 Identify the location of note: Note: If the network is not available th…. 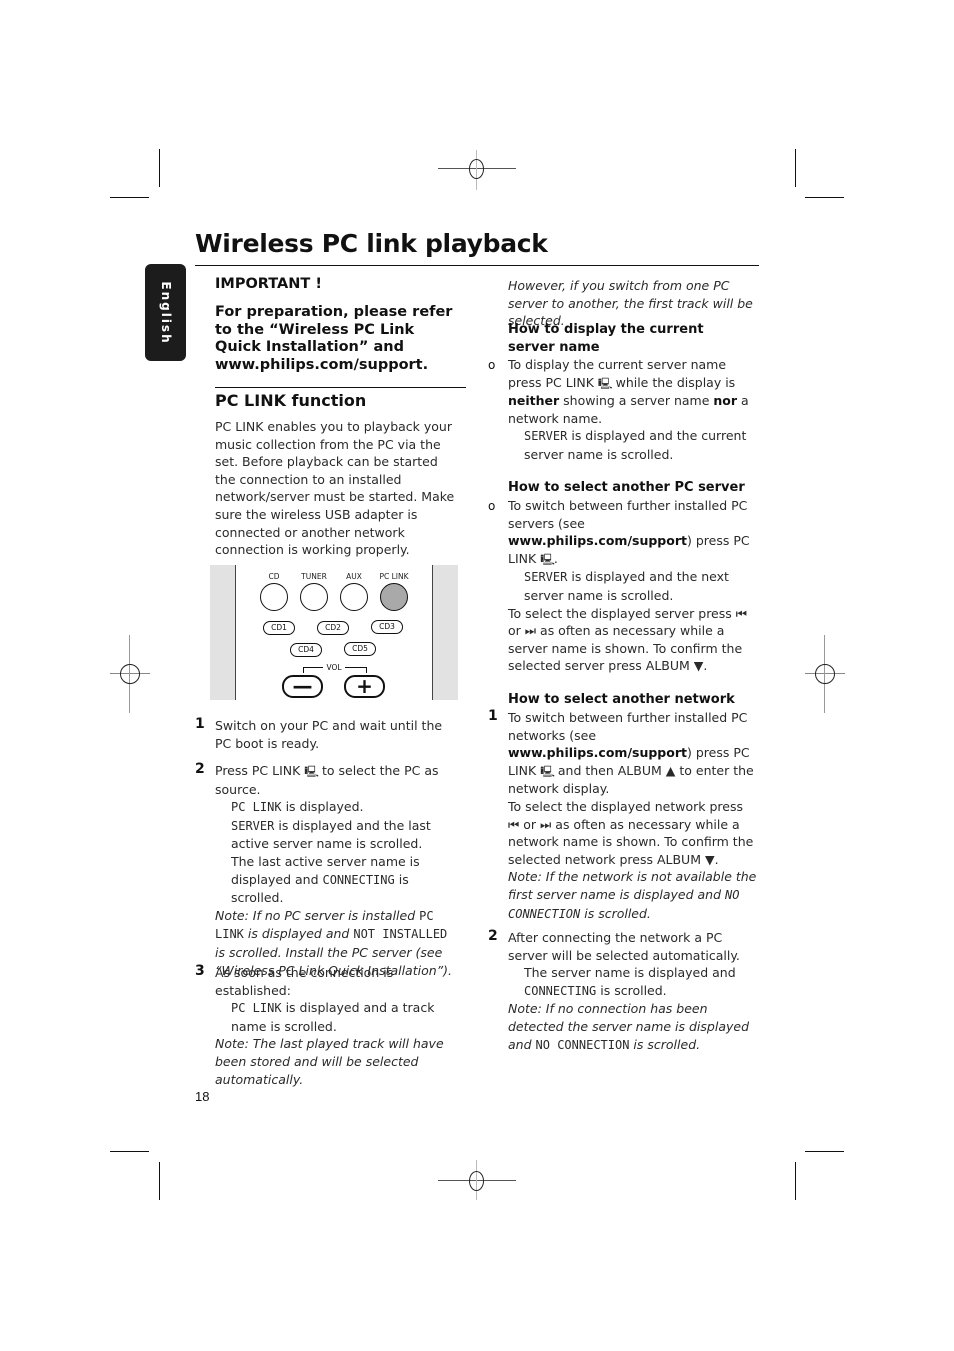
(632, 895).